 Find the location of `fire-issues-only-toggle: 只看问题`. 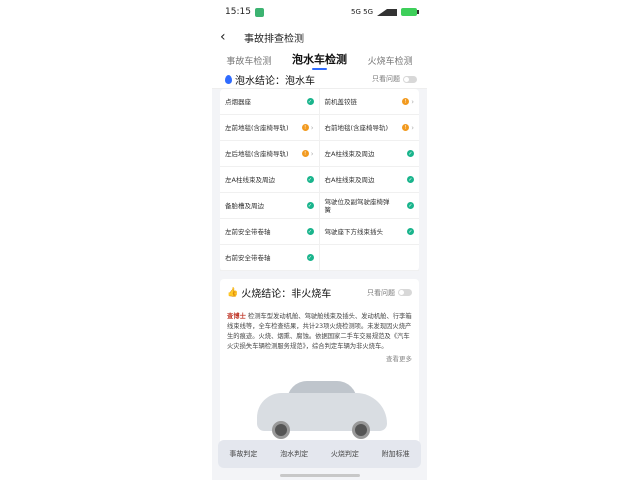

fire-issues-only-toggle: 只看问题 is located at coordinates (389, 293).